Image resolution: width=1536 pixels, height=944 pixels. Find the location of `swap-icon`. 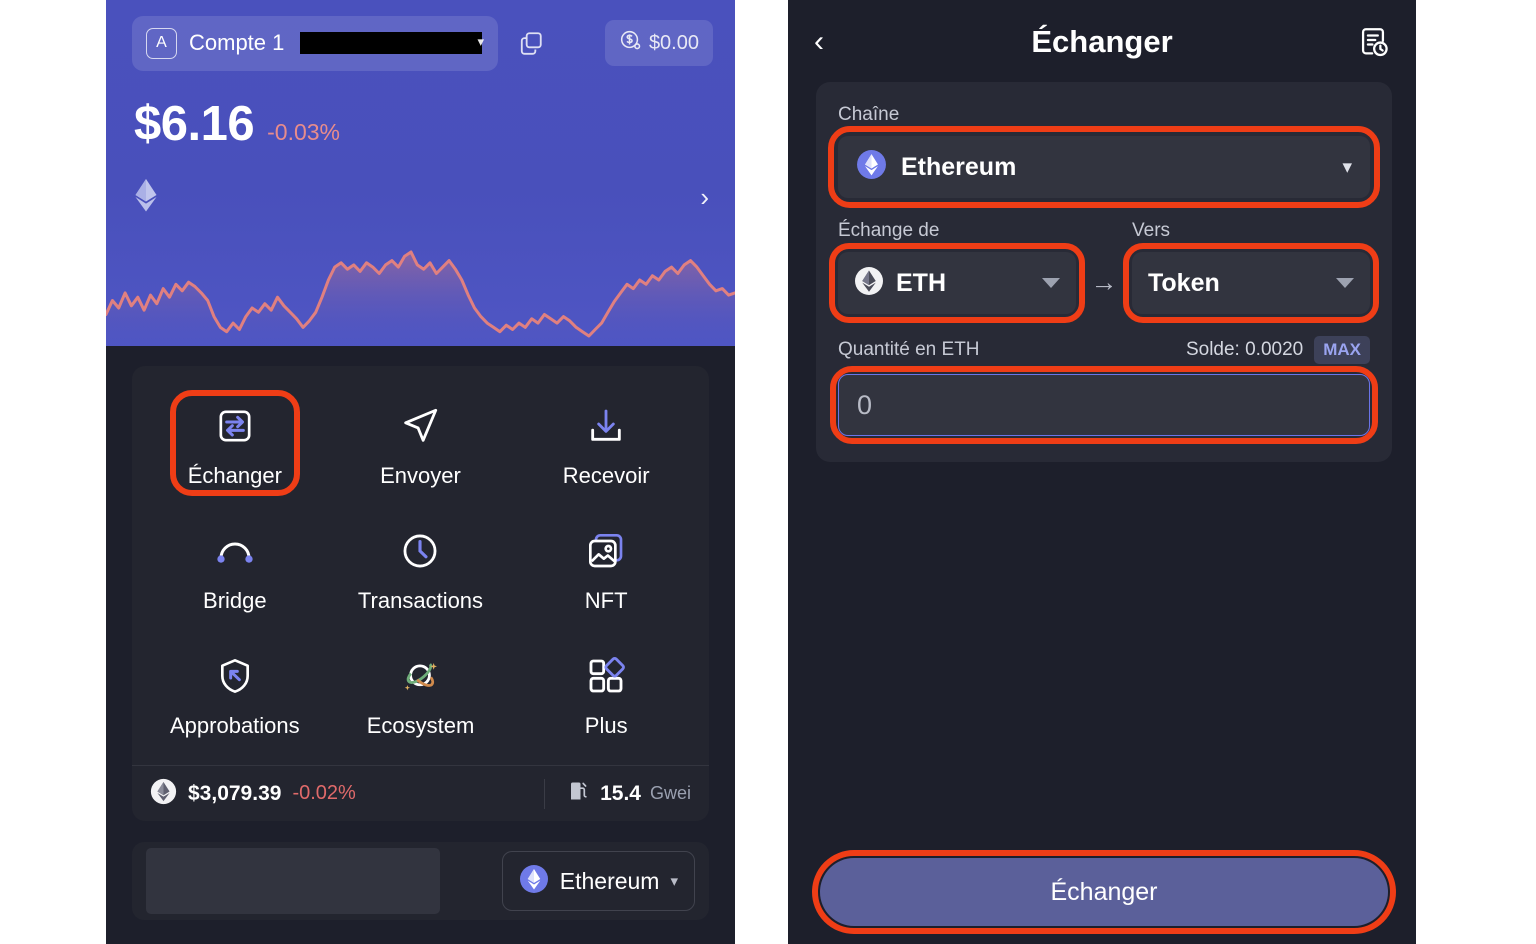

swap-icon is located at coordinates (235, 426).